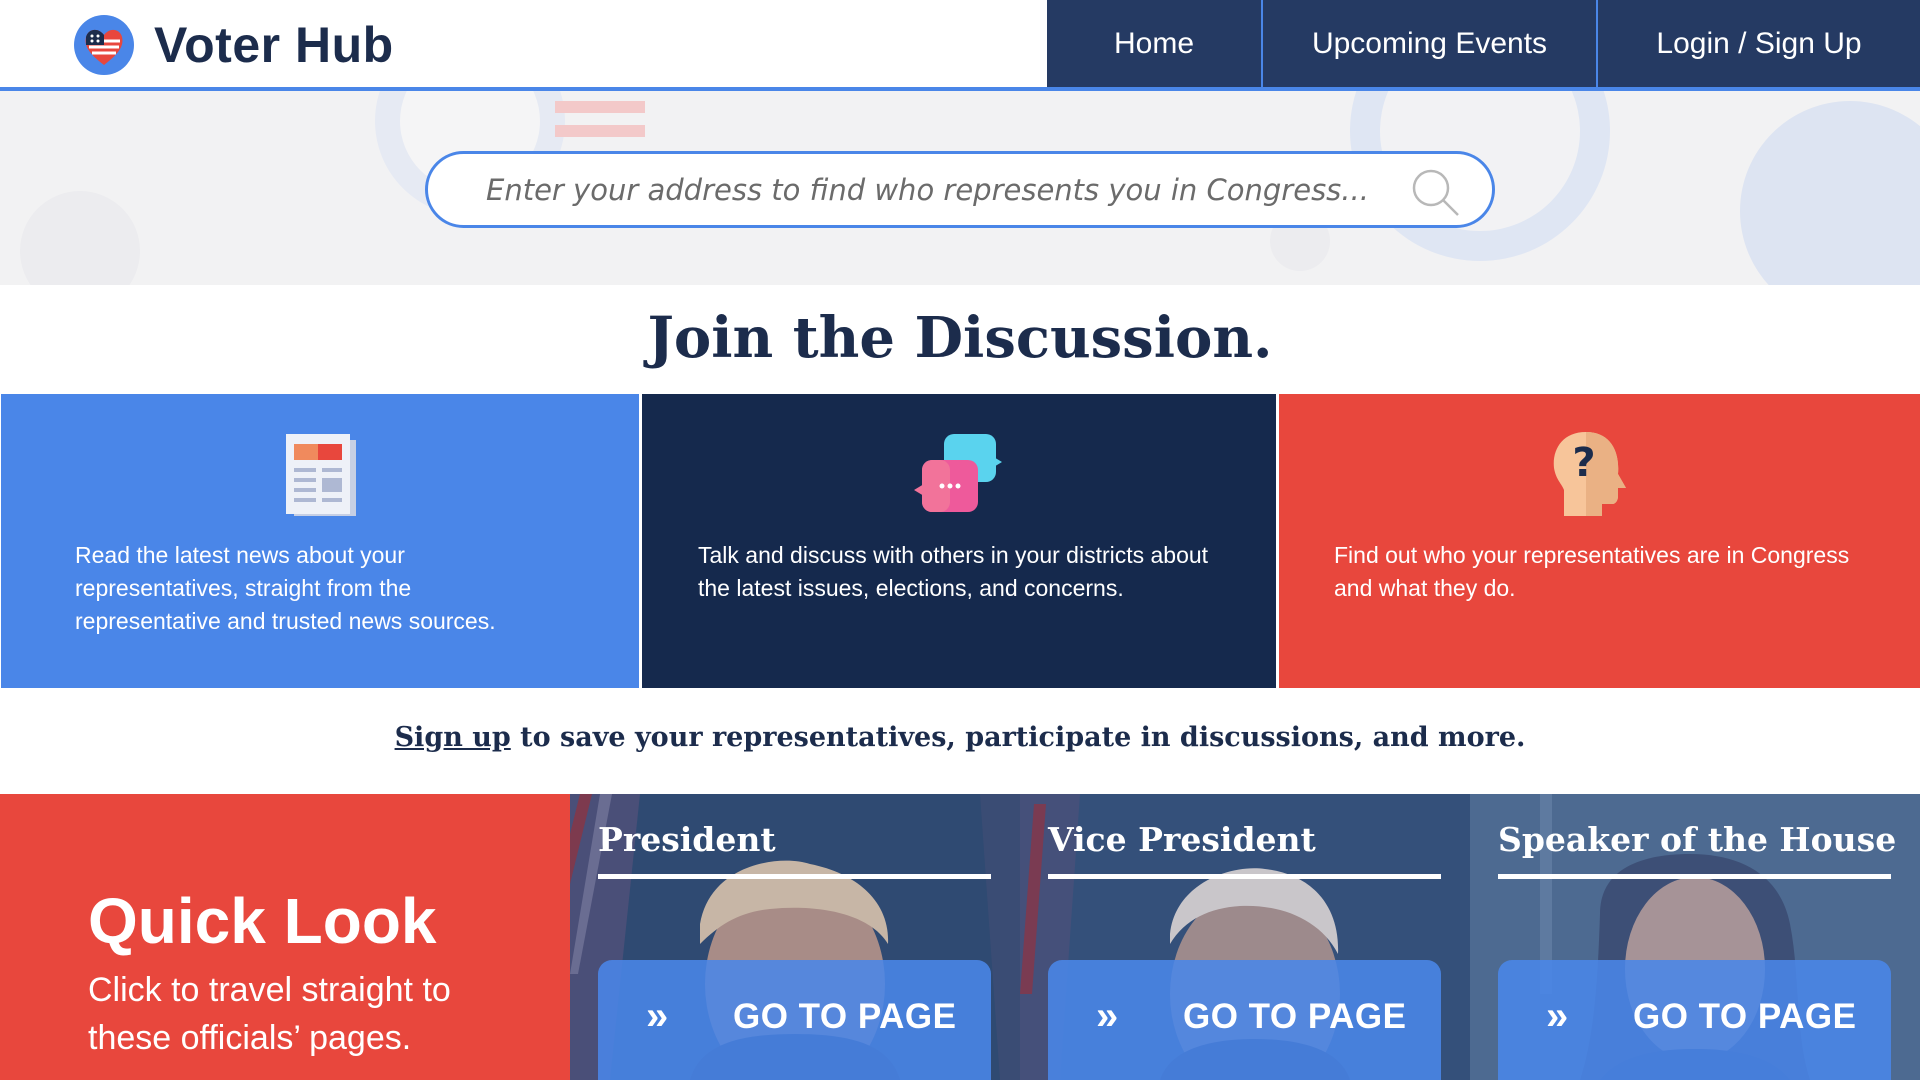 This screenshot has width=1920, height=1080. I want to click on president-go-to-page-button: » GO TO PAGE, so click(794, 1020).